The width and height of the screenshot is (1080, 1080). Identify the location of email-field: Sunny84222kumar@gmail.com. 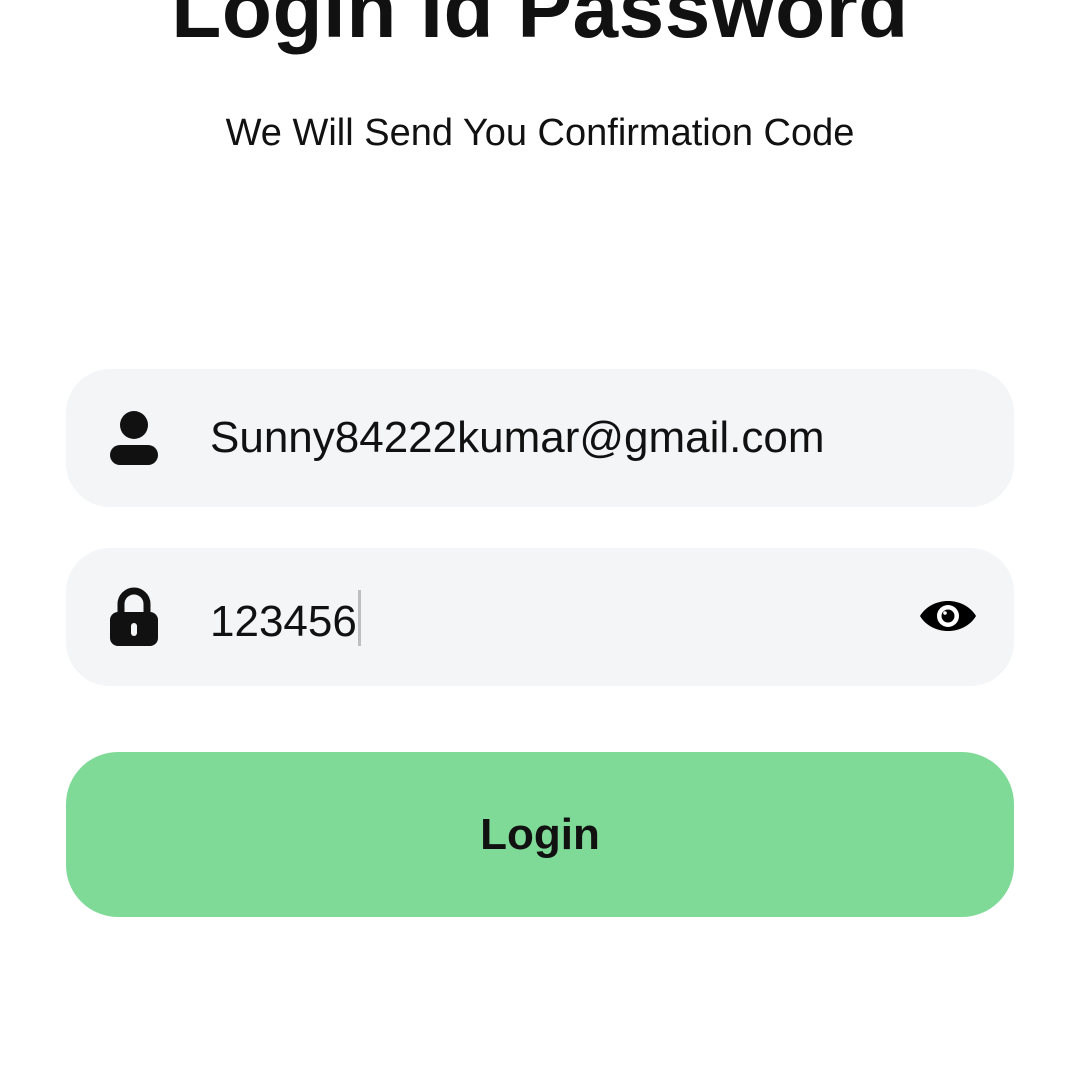
(540, 438).